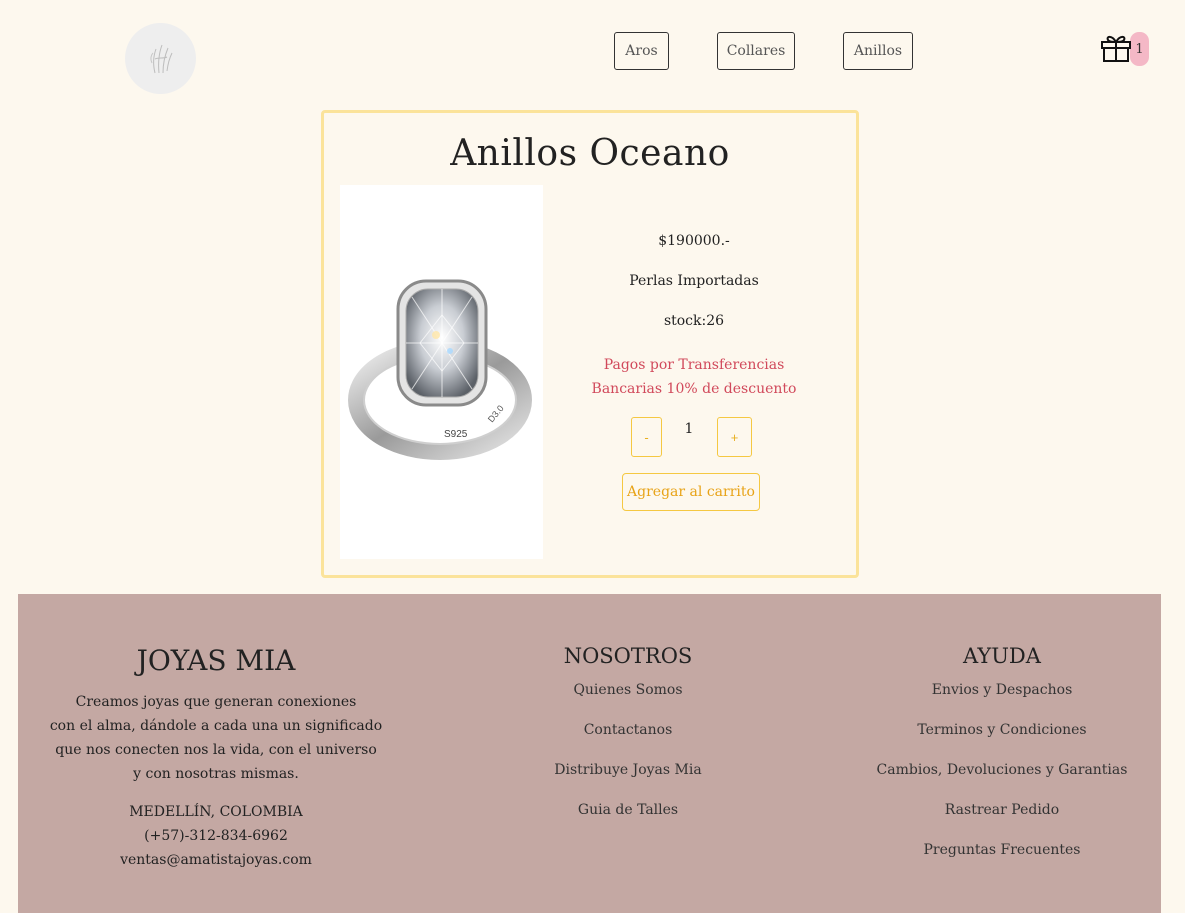 Image resolution: width=1185 pixels, height=913 pixels. What do you see at coordinates (1139, 49) in the screenshot?
I see `cart-count-badge: 1` at bounding box center [1139, 49].